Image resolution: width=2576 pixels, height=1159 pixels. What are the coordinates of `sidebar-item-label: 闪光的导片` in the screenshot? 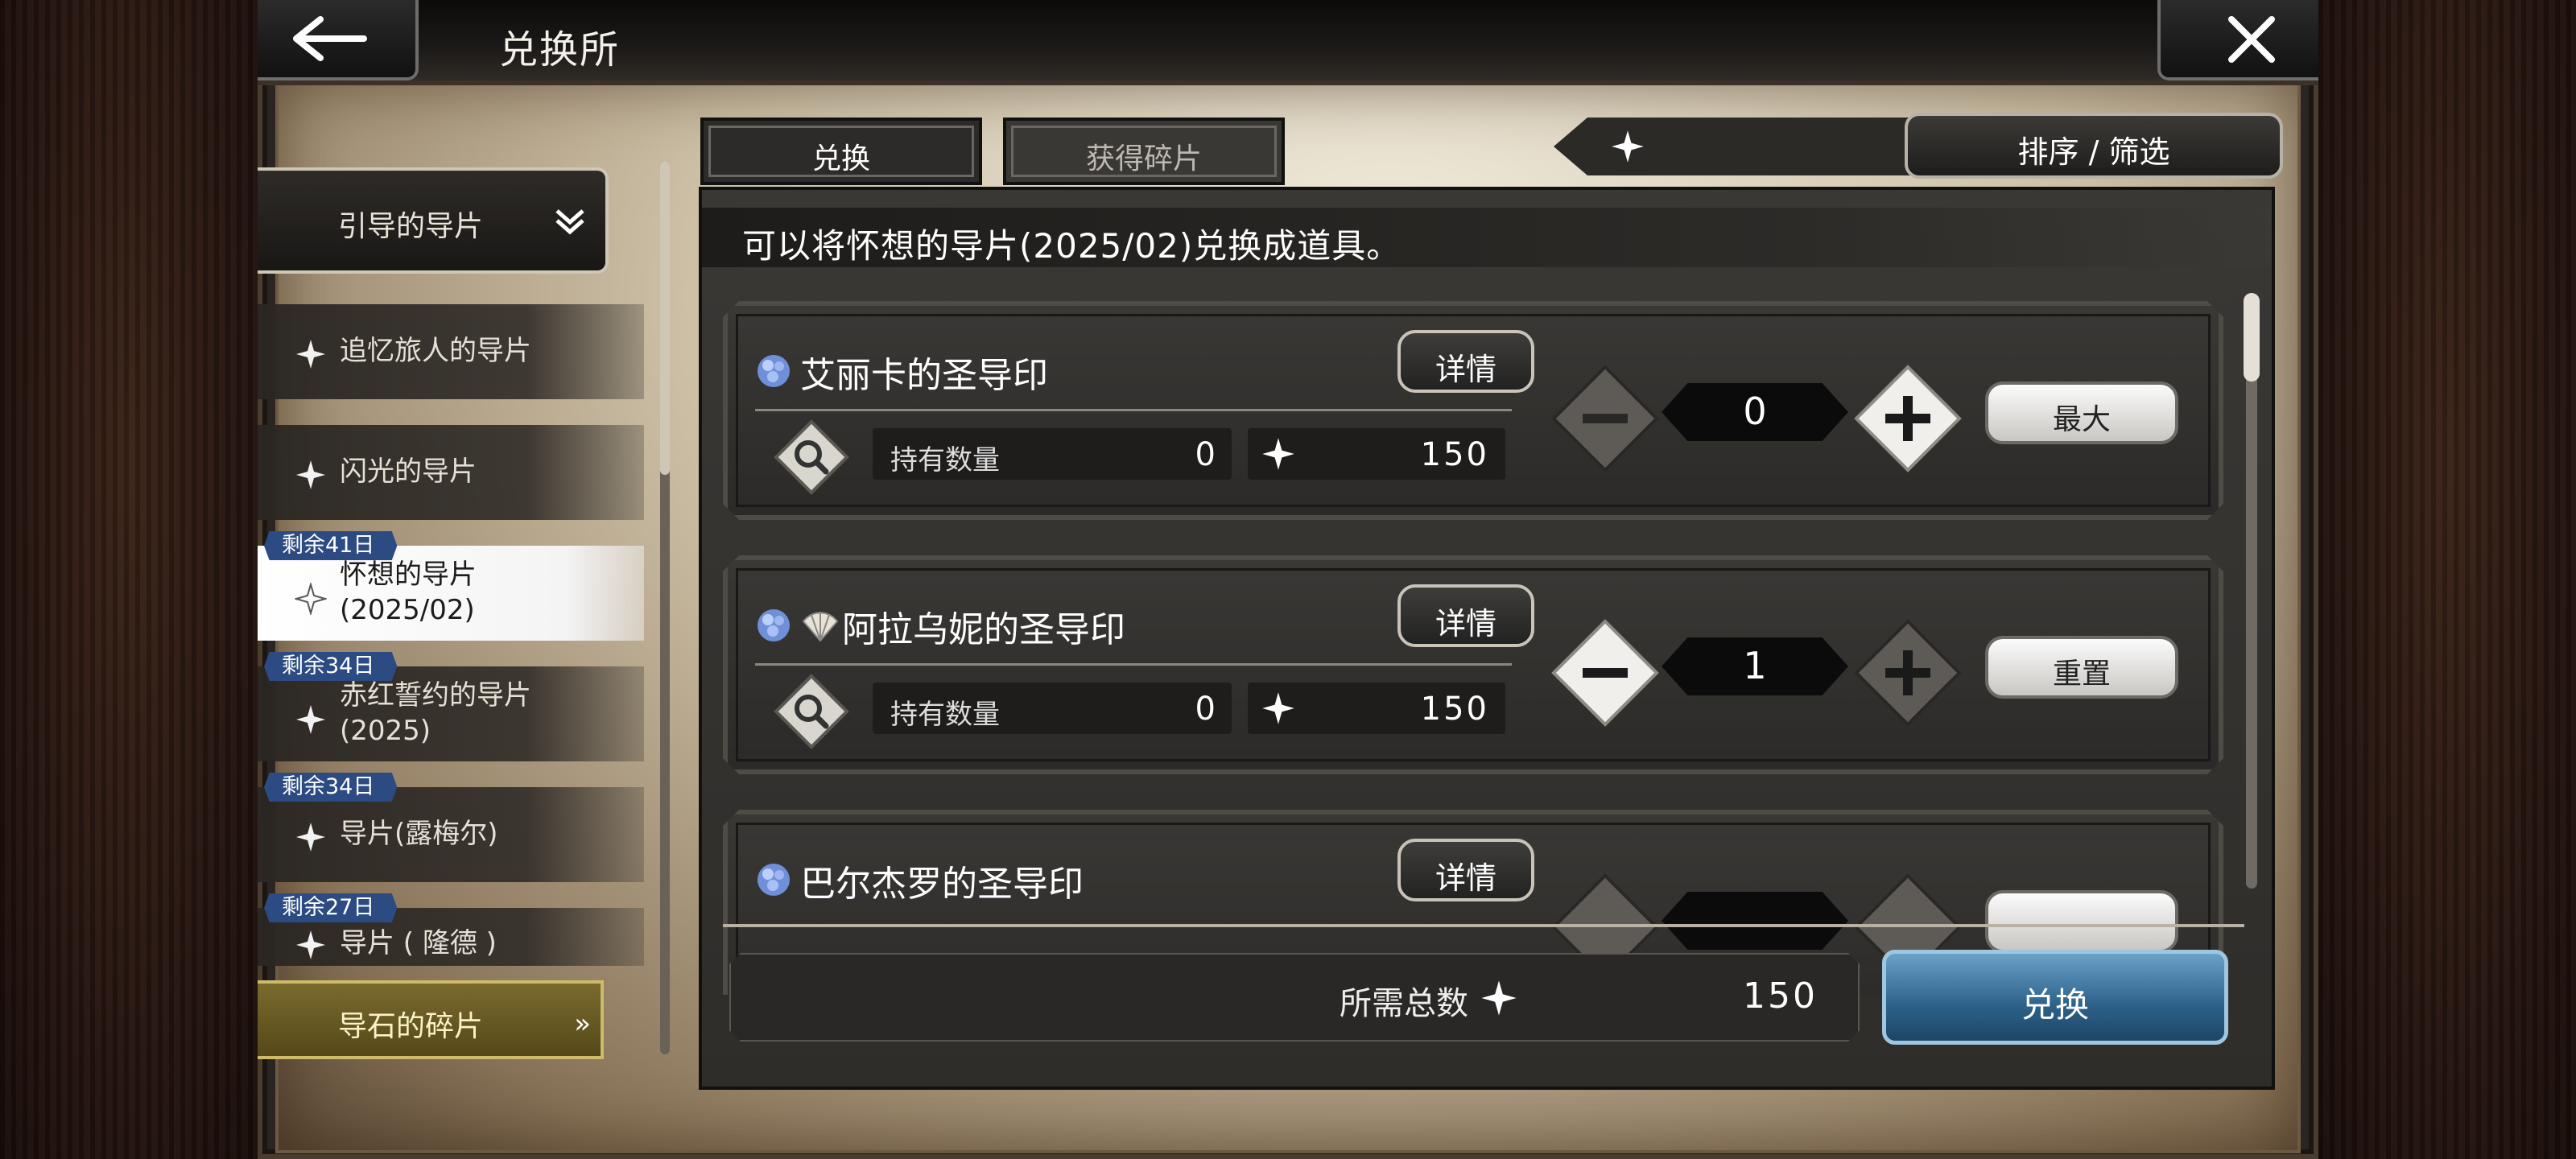 It's located at (408, 472).